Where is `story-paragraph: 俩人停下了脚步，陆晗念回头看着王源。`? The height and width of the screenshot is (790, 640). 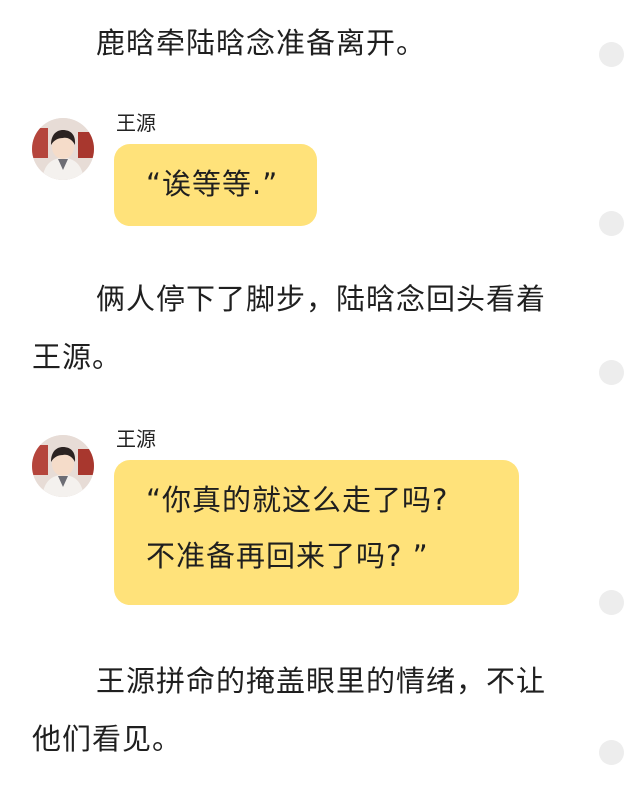 story-paragraph: 俩人停下了脚步，陆晗念回头看着王源。 is located at coordinates (289, 328).